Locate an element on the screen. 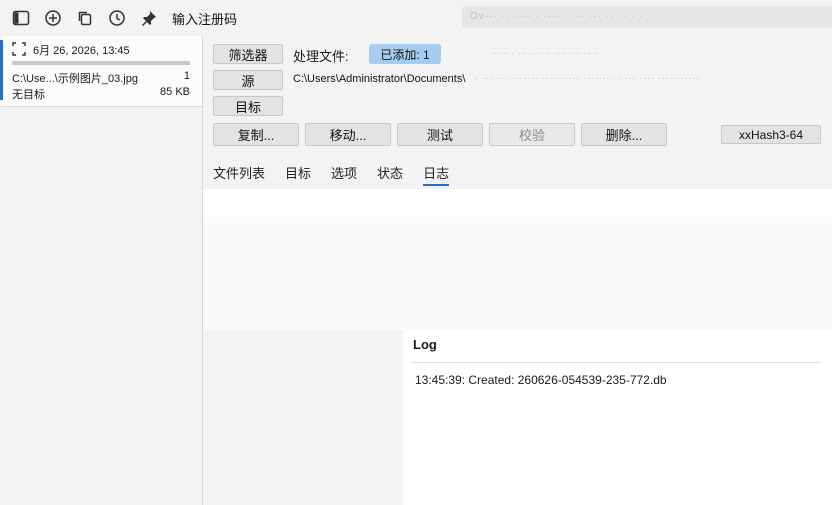 This screenshot has width=832, height=505. job-size: 85 KB is located at coordinates (175, 92).